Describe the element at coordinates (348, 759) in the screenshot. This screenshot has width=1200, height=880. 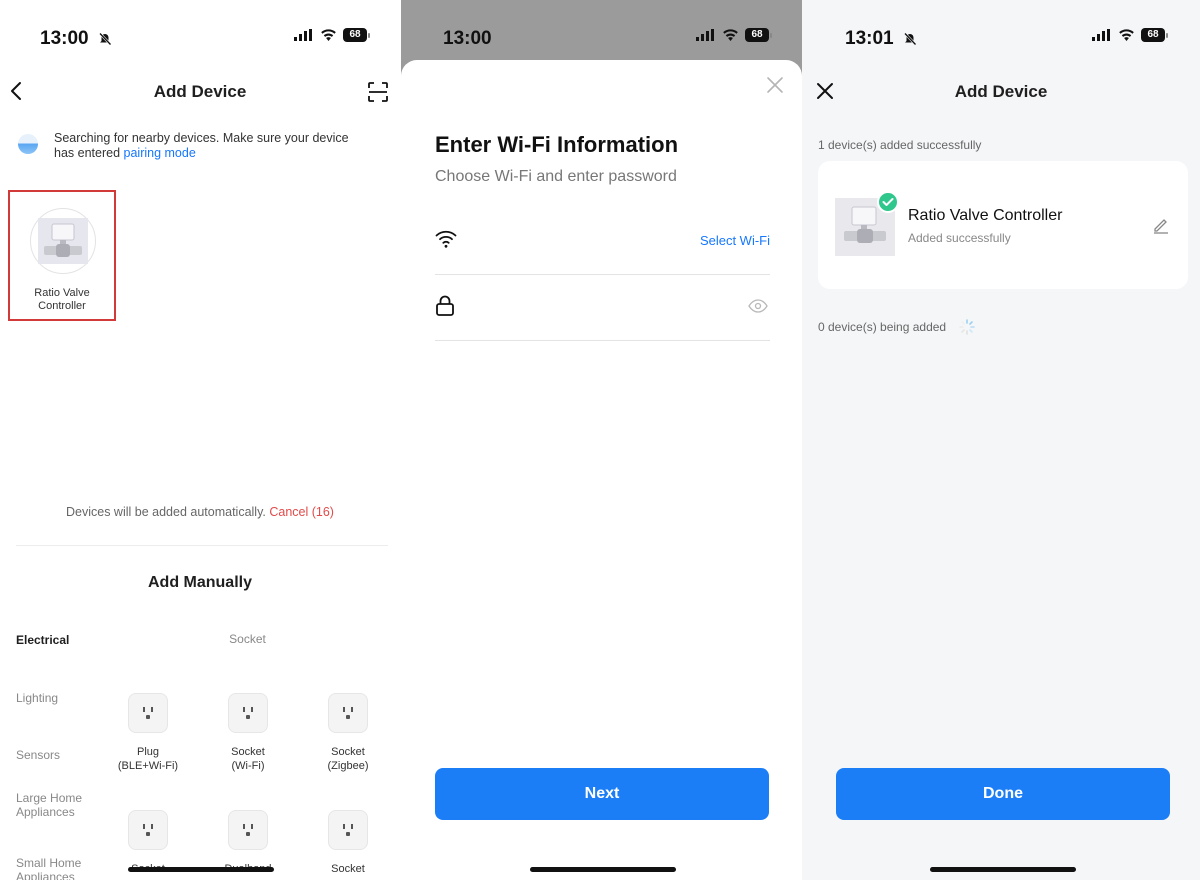
I see `device-type-label: Socket (Zigbee)` at that location.